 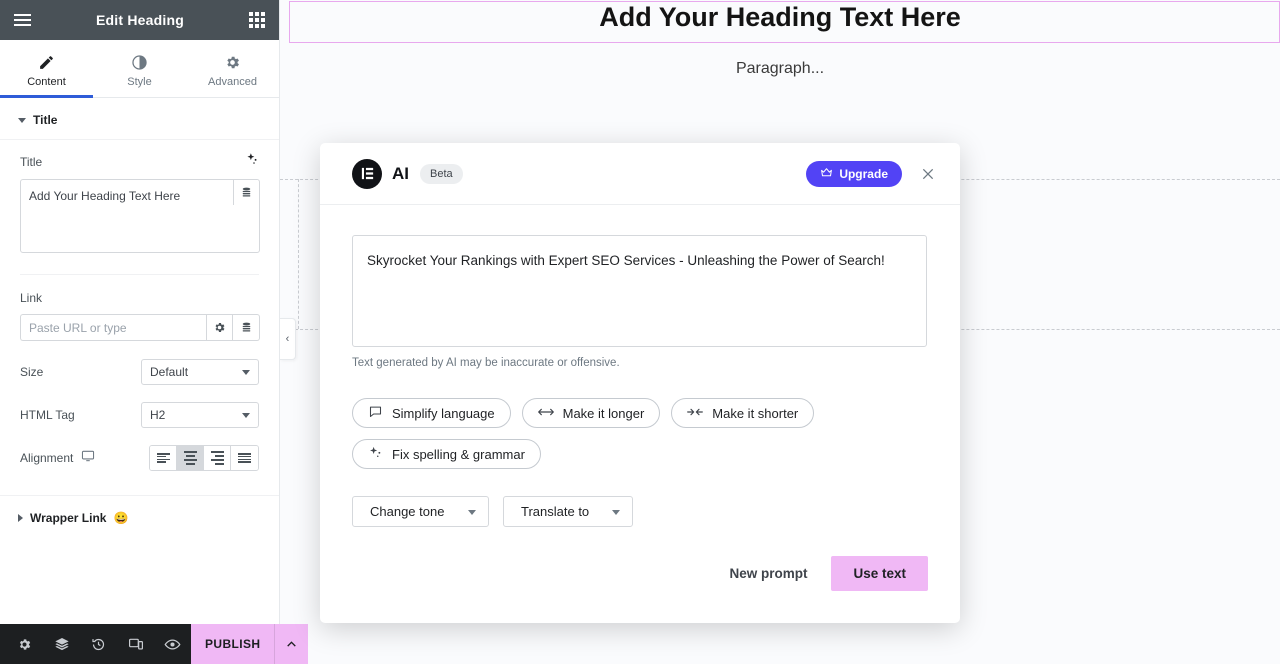 What do you see at coordinates (139, 274) in the screenshot?
I see `divider` at bounding box center [139, 274].